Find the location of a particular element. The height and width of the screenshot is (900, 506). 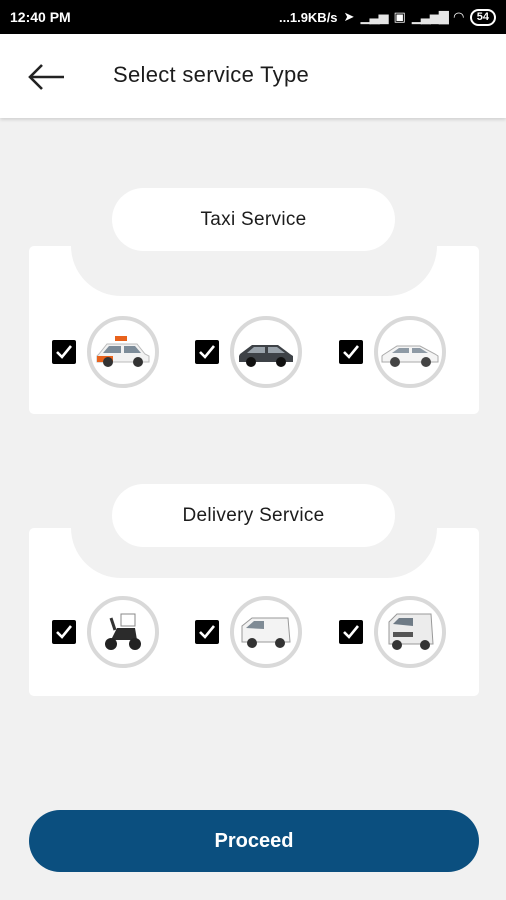

taxi-image is located at coordinates (123, 352).